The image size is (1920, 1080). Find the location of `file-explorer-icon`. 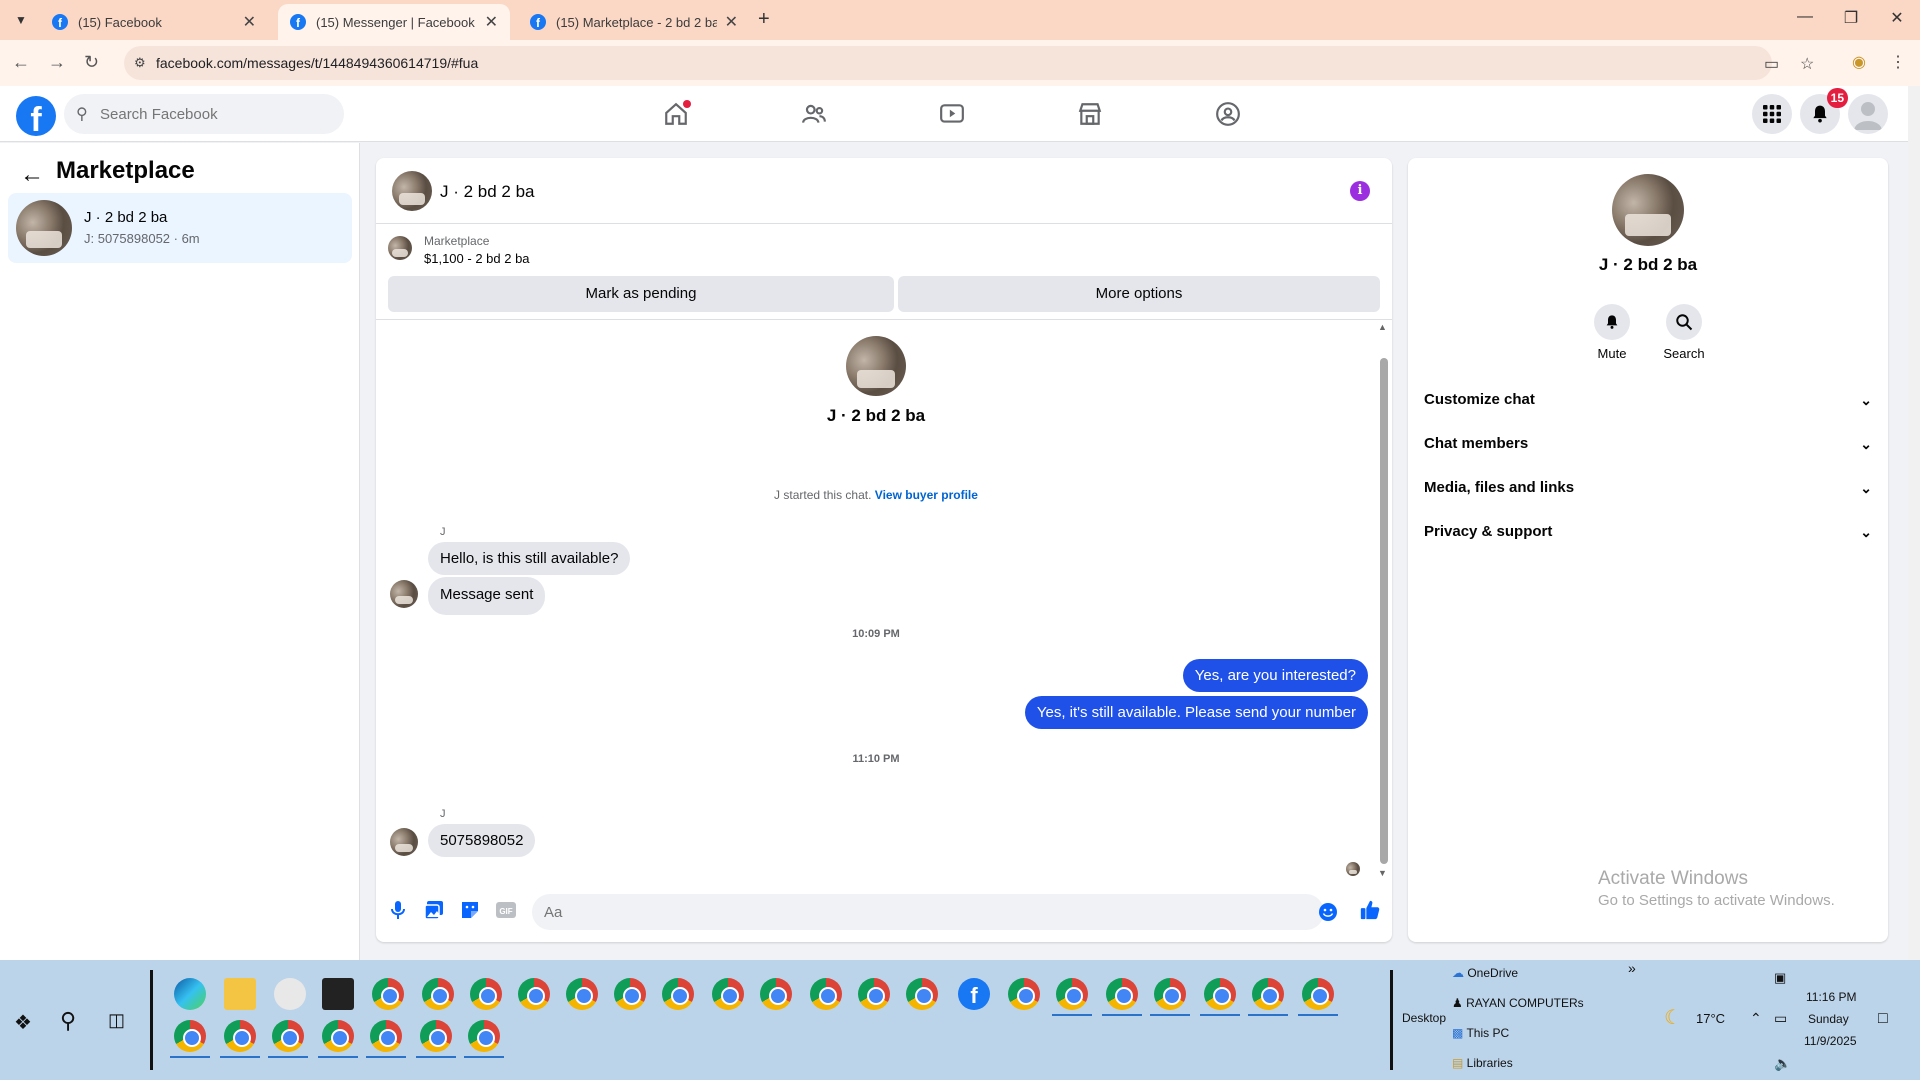

file-explorer-icon is located at coordinates (240, 994).